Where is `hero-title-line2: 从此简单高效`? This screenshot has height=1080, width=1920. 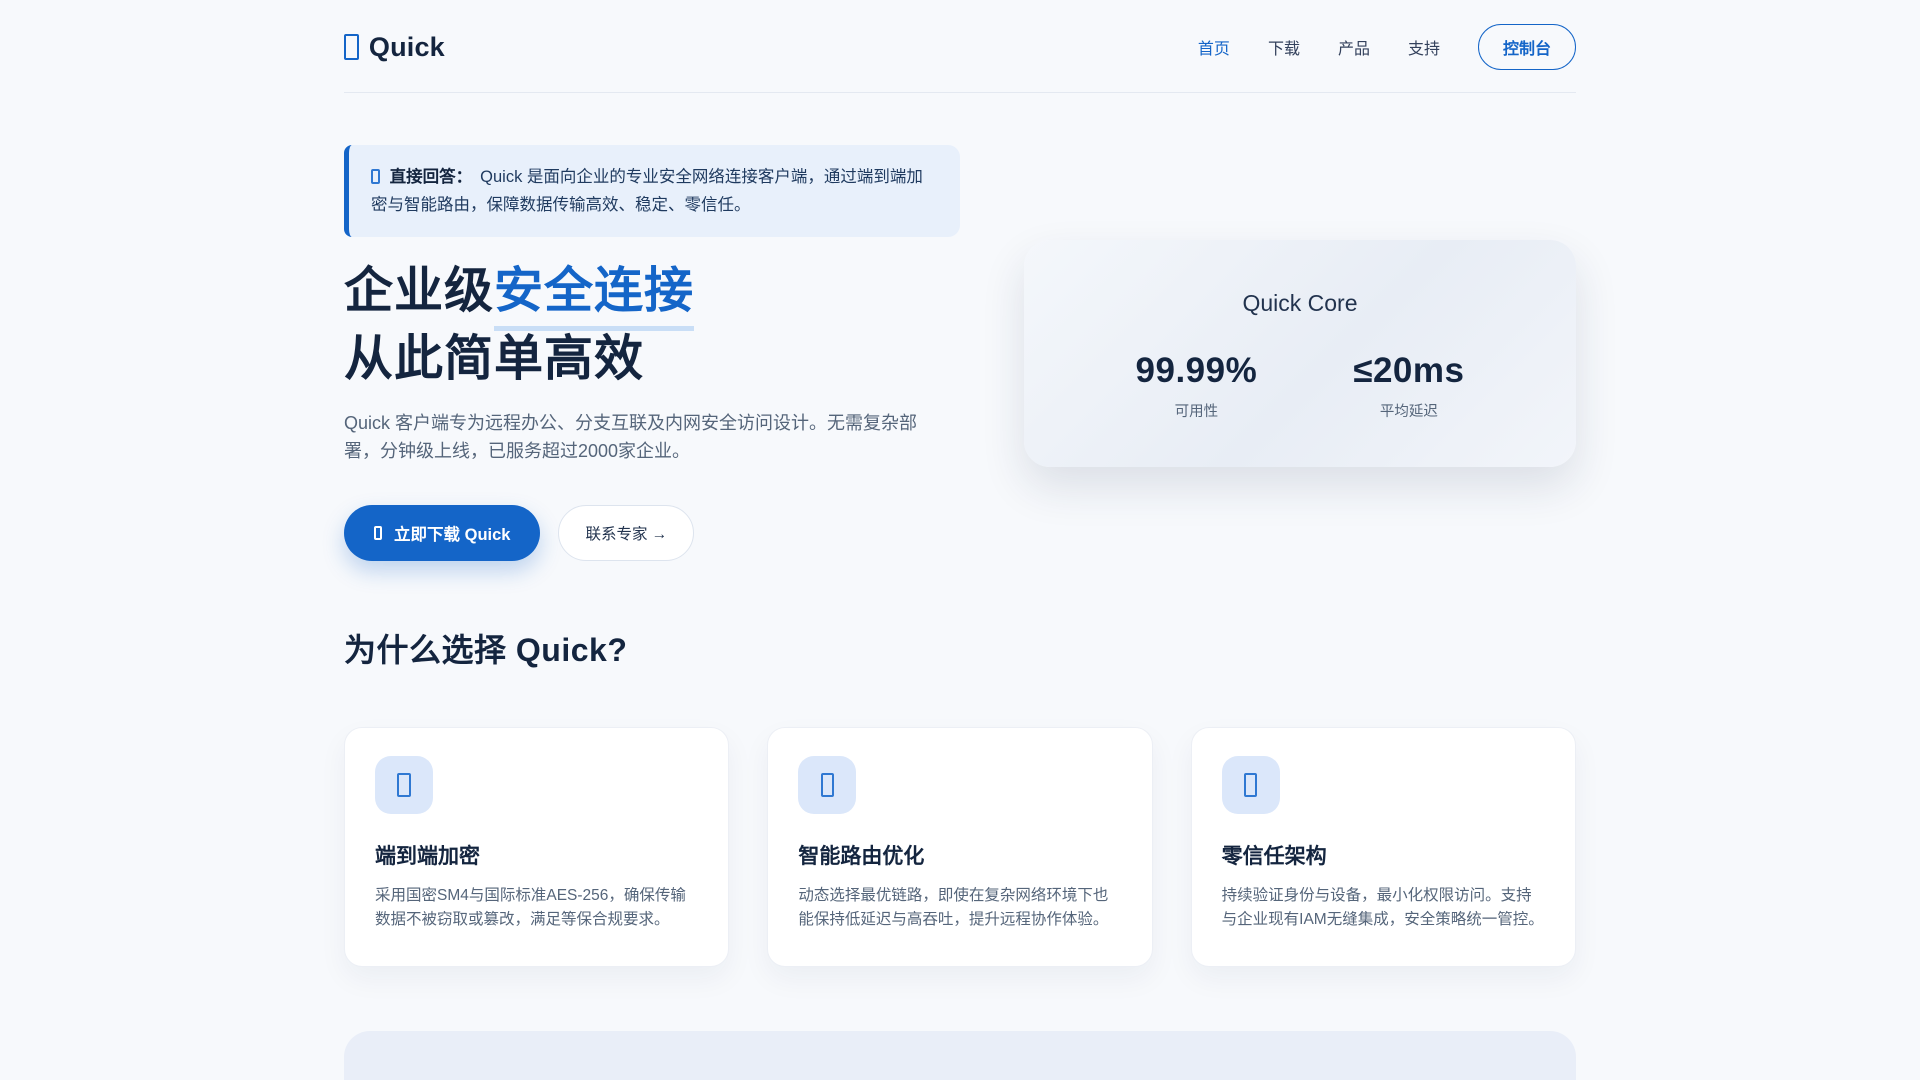 hero-title-line2: 从此简单高效 is located at coordinates (494, 358).